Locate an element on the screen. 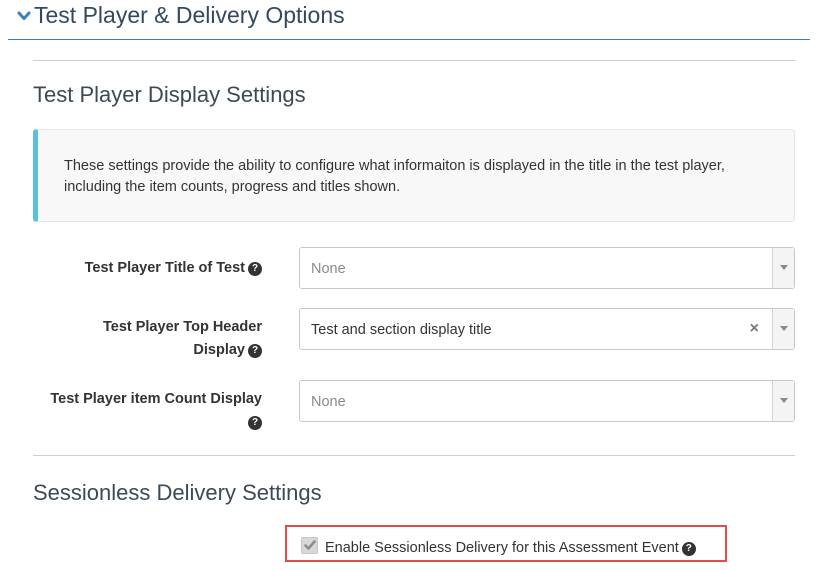 Image resolution: width=820 pixels, height=570 pixels. title-of-test-label: Test Player Title of Test? is located at coordinates (151, 268).